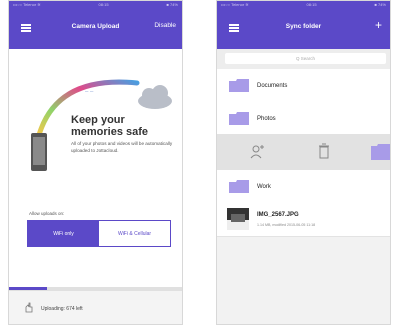 This screenshot has height=325, width=393. I want to click on nav-bar: Sync folder +, so click(303, 29).